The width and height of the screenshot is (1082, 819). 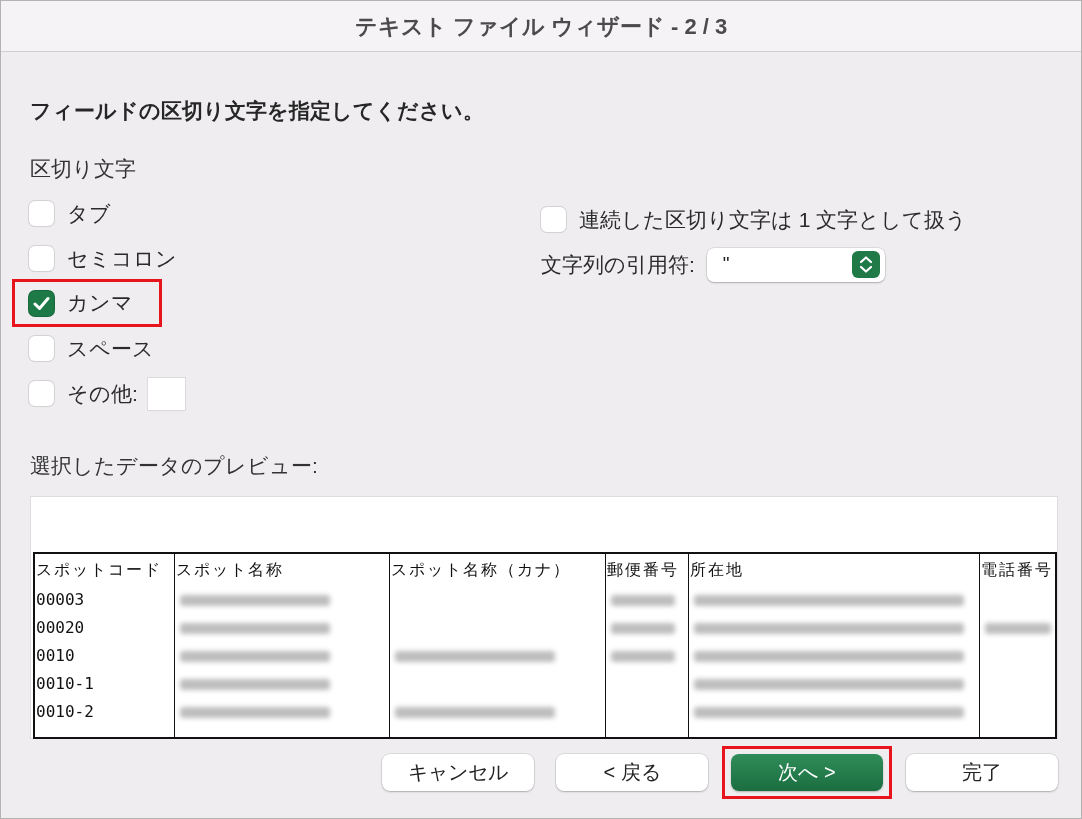 What do you see at coordinates (166, 393) in the screenshot?
I see `input-field` at bounding box center [166, 393].